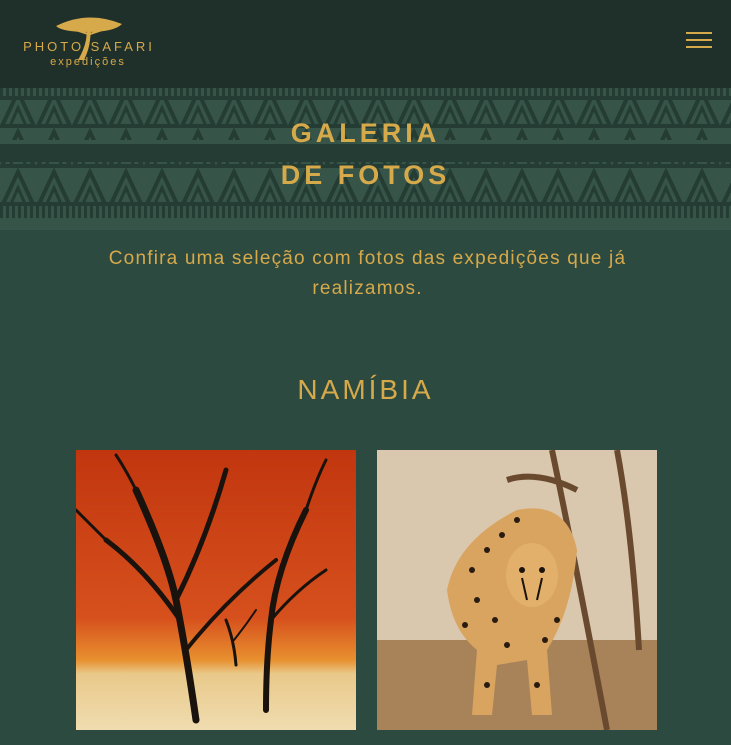  Describe the element at coordinates (365, 175) in the screenshot. I see `page-title-line2: DE FOTOS` at that location.